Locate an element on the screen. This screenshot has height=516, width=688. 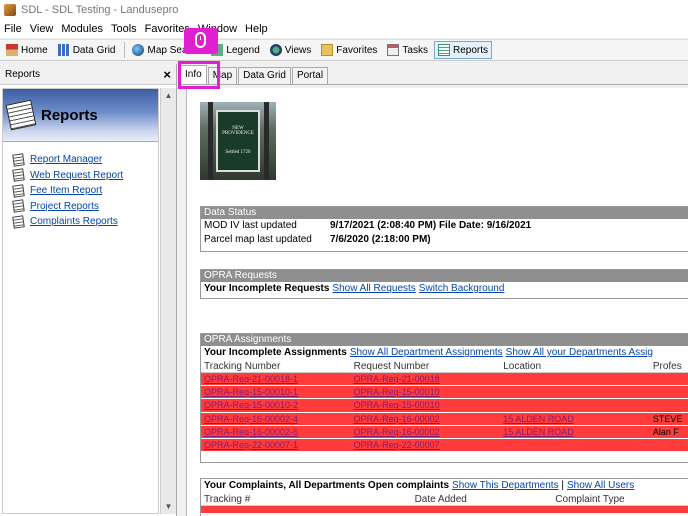
grid-icon is located at coordinates (63, 50).